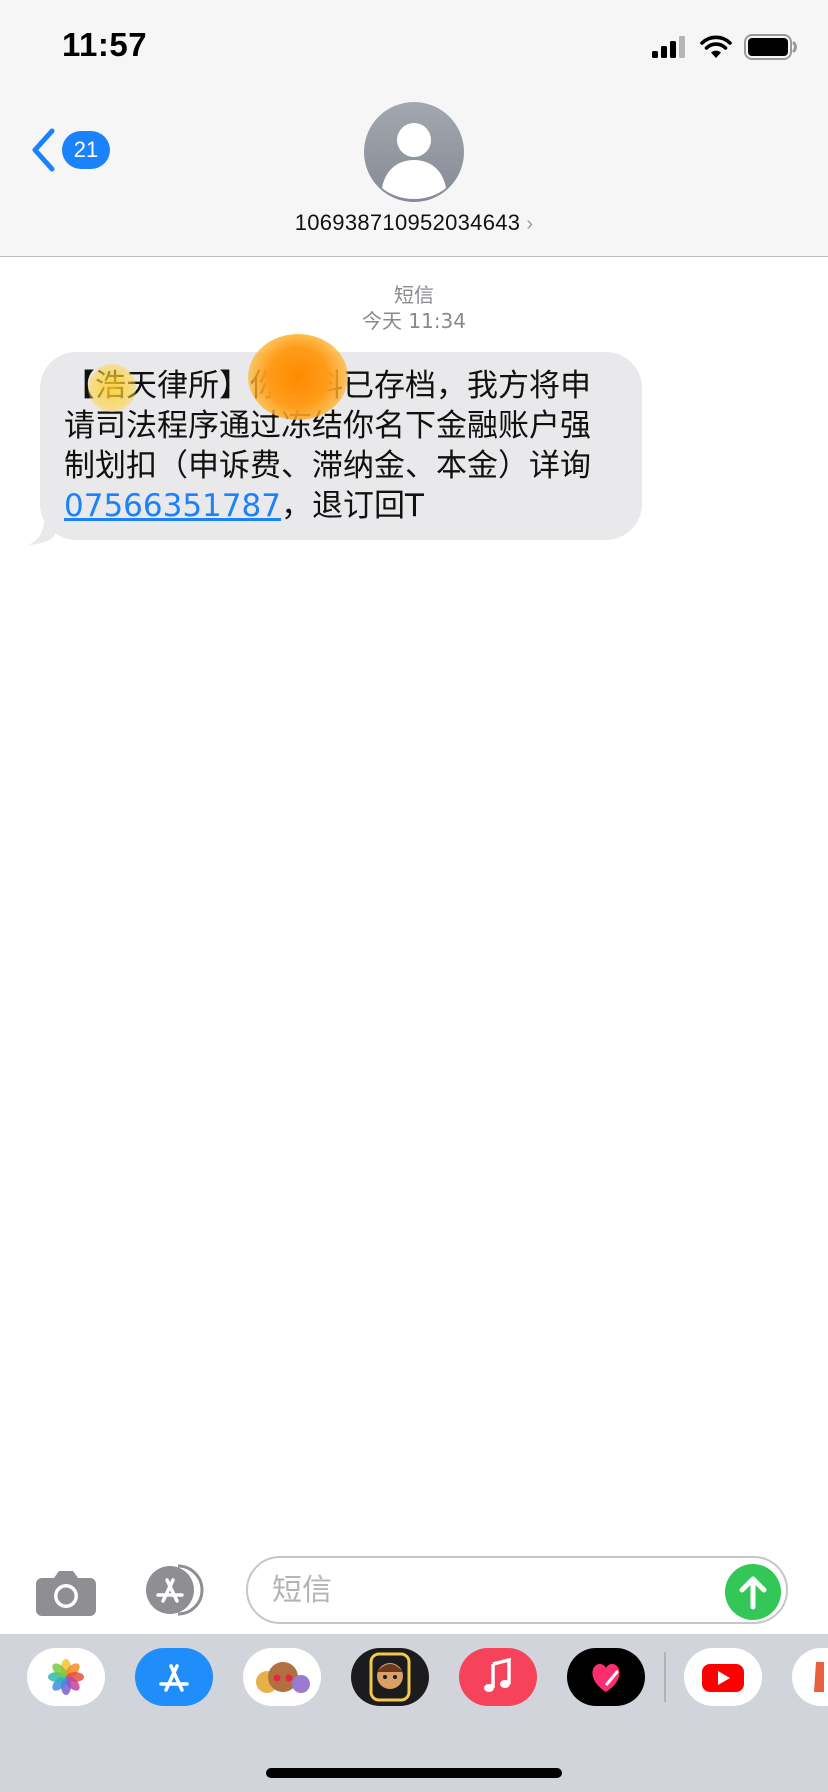 The height and width of the screenshot is (1792, 828). Describe the element at coordinates (414, 1713) in the screenshot. I see `app-drawer` at that location.